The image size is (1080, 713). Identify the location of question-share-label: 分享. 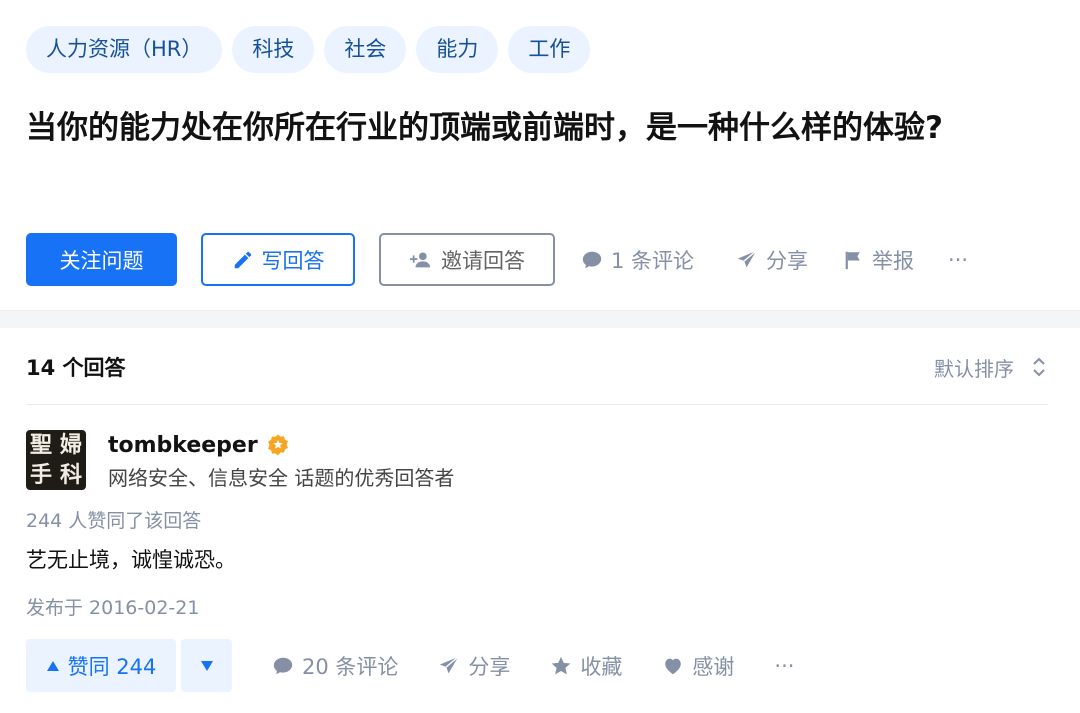
(787, 260).